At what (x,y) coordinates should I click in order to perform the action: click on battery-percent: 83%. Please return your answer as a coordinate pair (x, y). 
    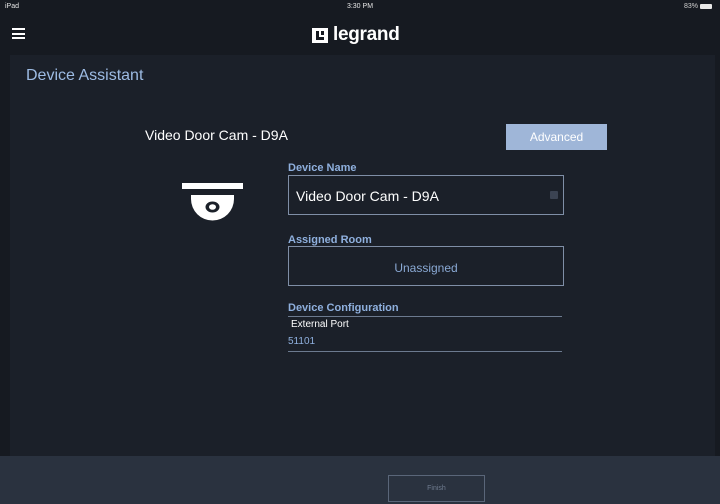
    Looking at the image, I should click on (690, 6).